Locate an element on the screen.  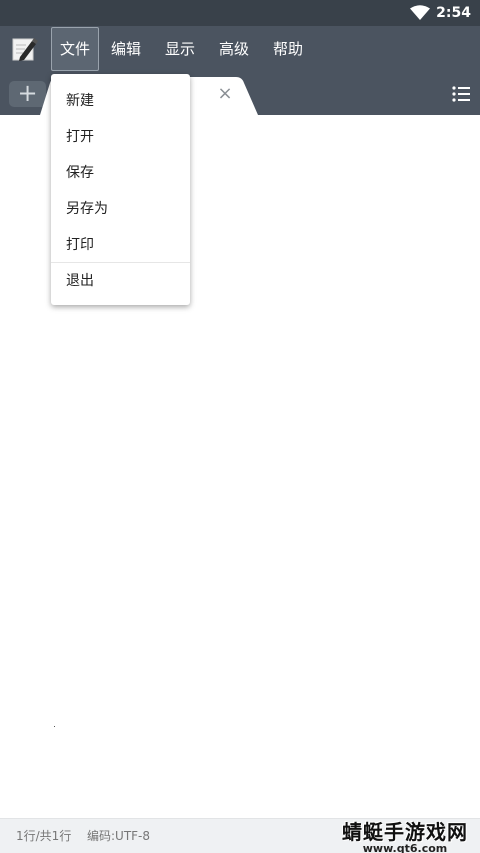
menu-view: 显示 is located at coordinates (180, 49).